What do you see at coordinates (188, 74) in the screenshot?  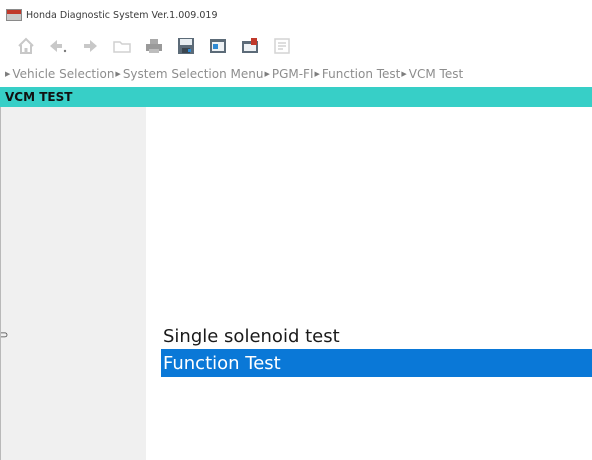 I see `breadcrumb-item-system-selection-menu: ▶ System Selection Menu` at bounding box center [188, 74].